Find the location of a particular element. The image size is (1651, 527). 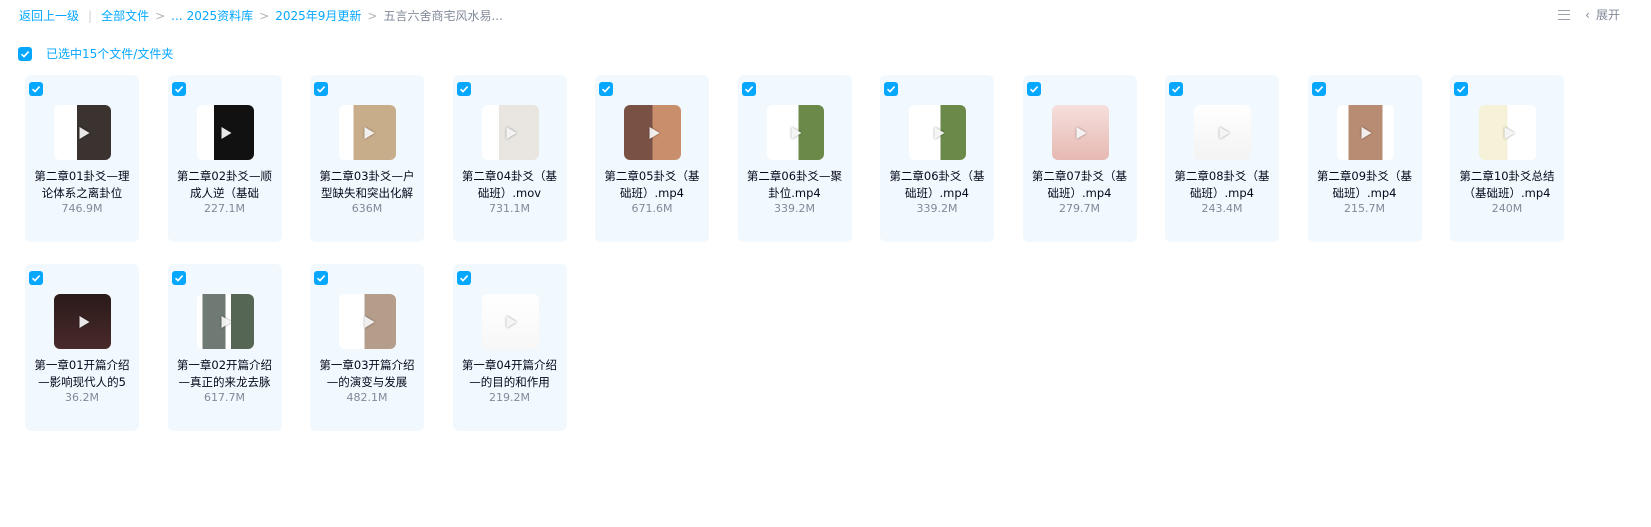

breadcrumb-all-files: 全部文件 is located at coordinates (125, 15).